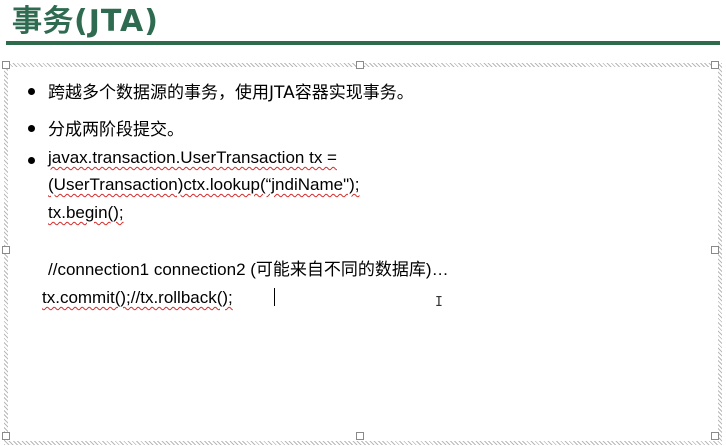 The height and width of the screenshot is (446, 726). I want to click on code-line-2: (UserTransaction)ctx.lookup(“jndiName");, so click(204, 185).